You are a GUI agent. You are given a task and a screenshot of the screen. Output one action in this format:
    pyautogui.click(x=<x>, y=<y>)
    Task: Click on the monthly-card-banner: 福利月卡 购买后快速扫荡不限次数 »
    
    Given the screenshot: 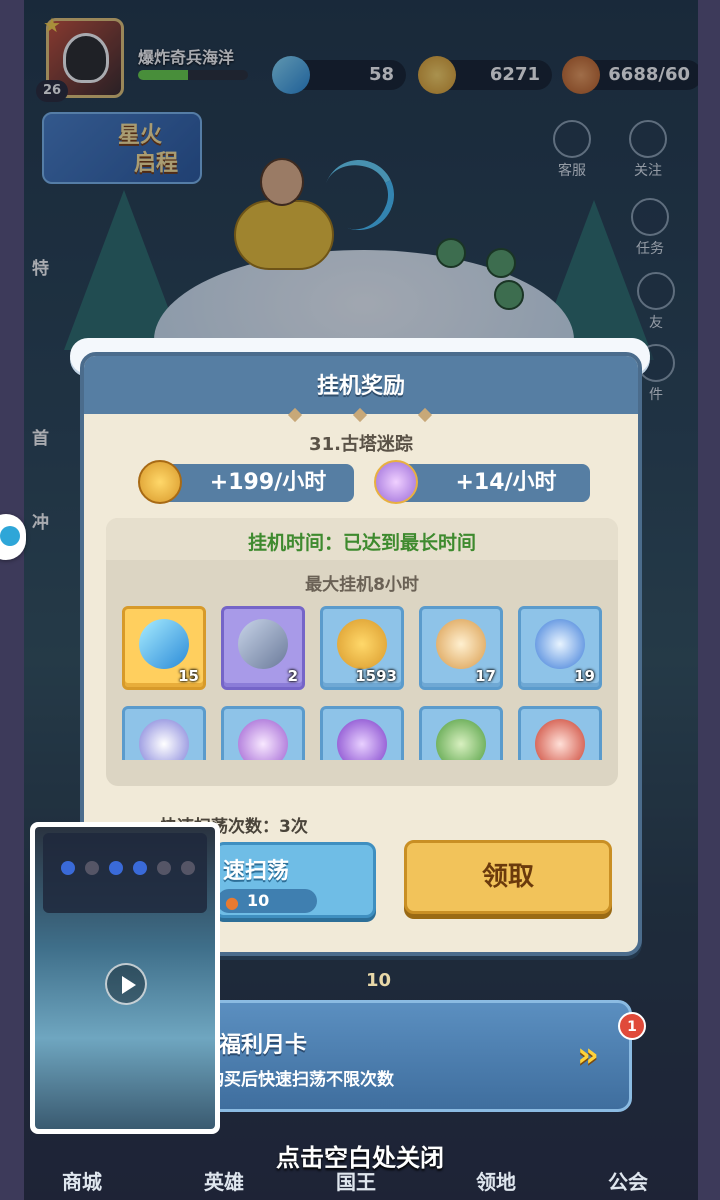 What is the action you would take?
    pyautogui.click(x=414, y=1056)
    